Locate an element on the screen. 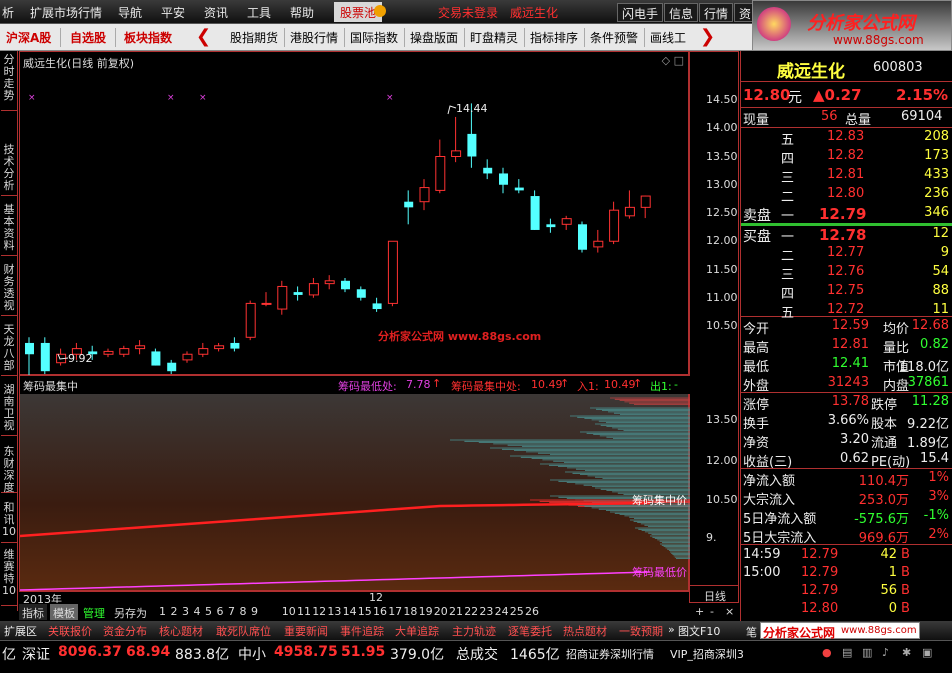  function-tab: 事件追踪 is located at coordinates (362, 631).